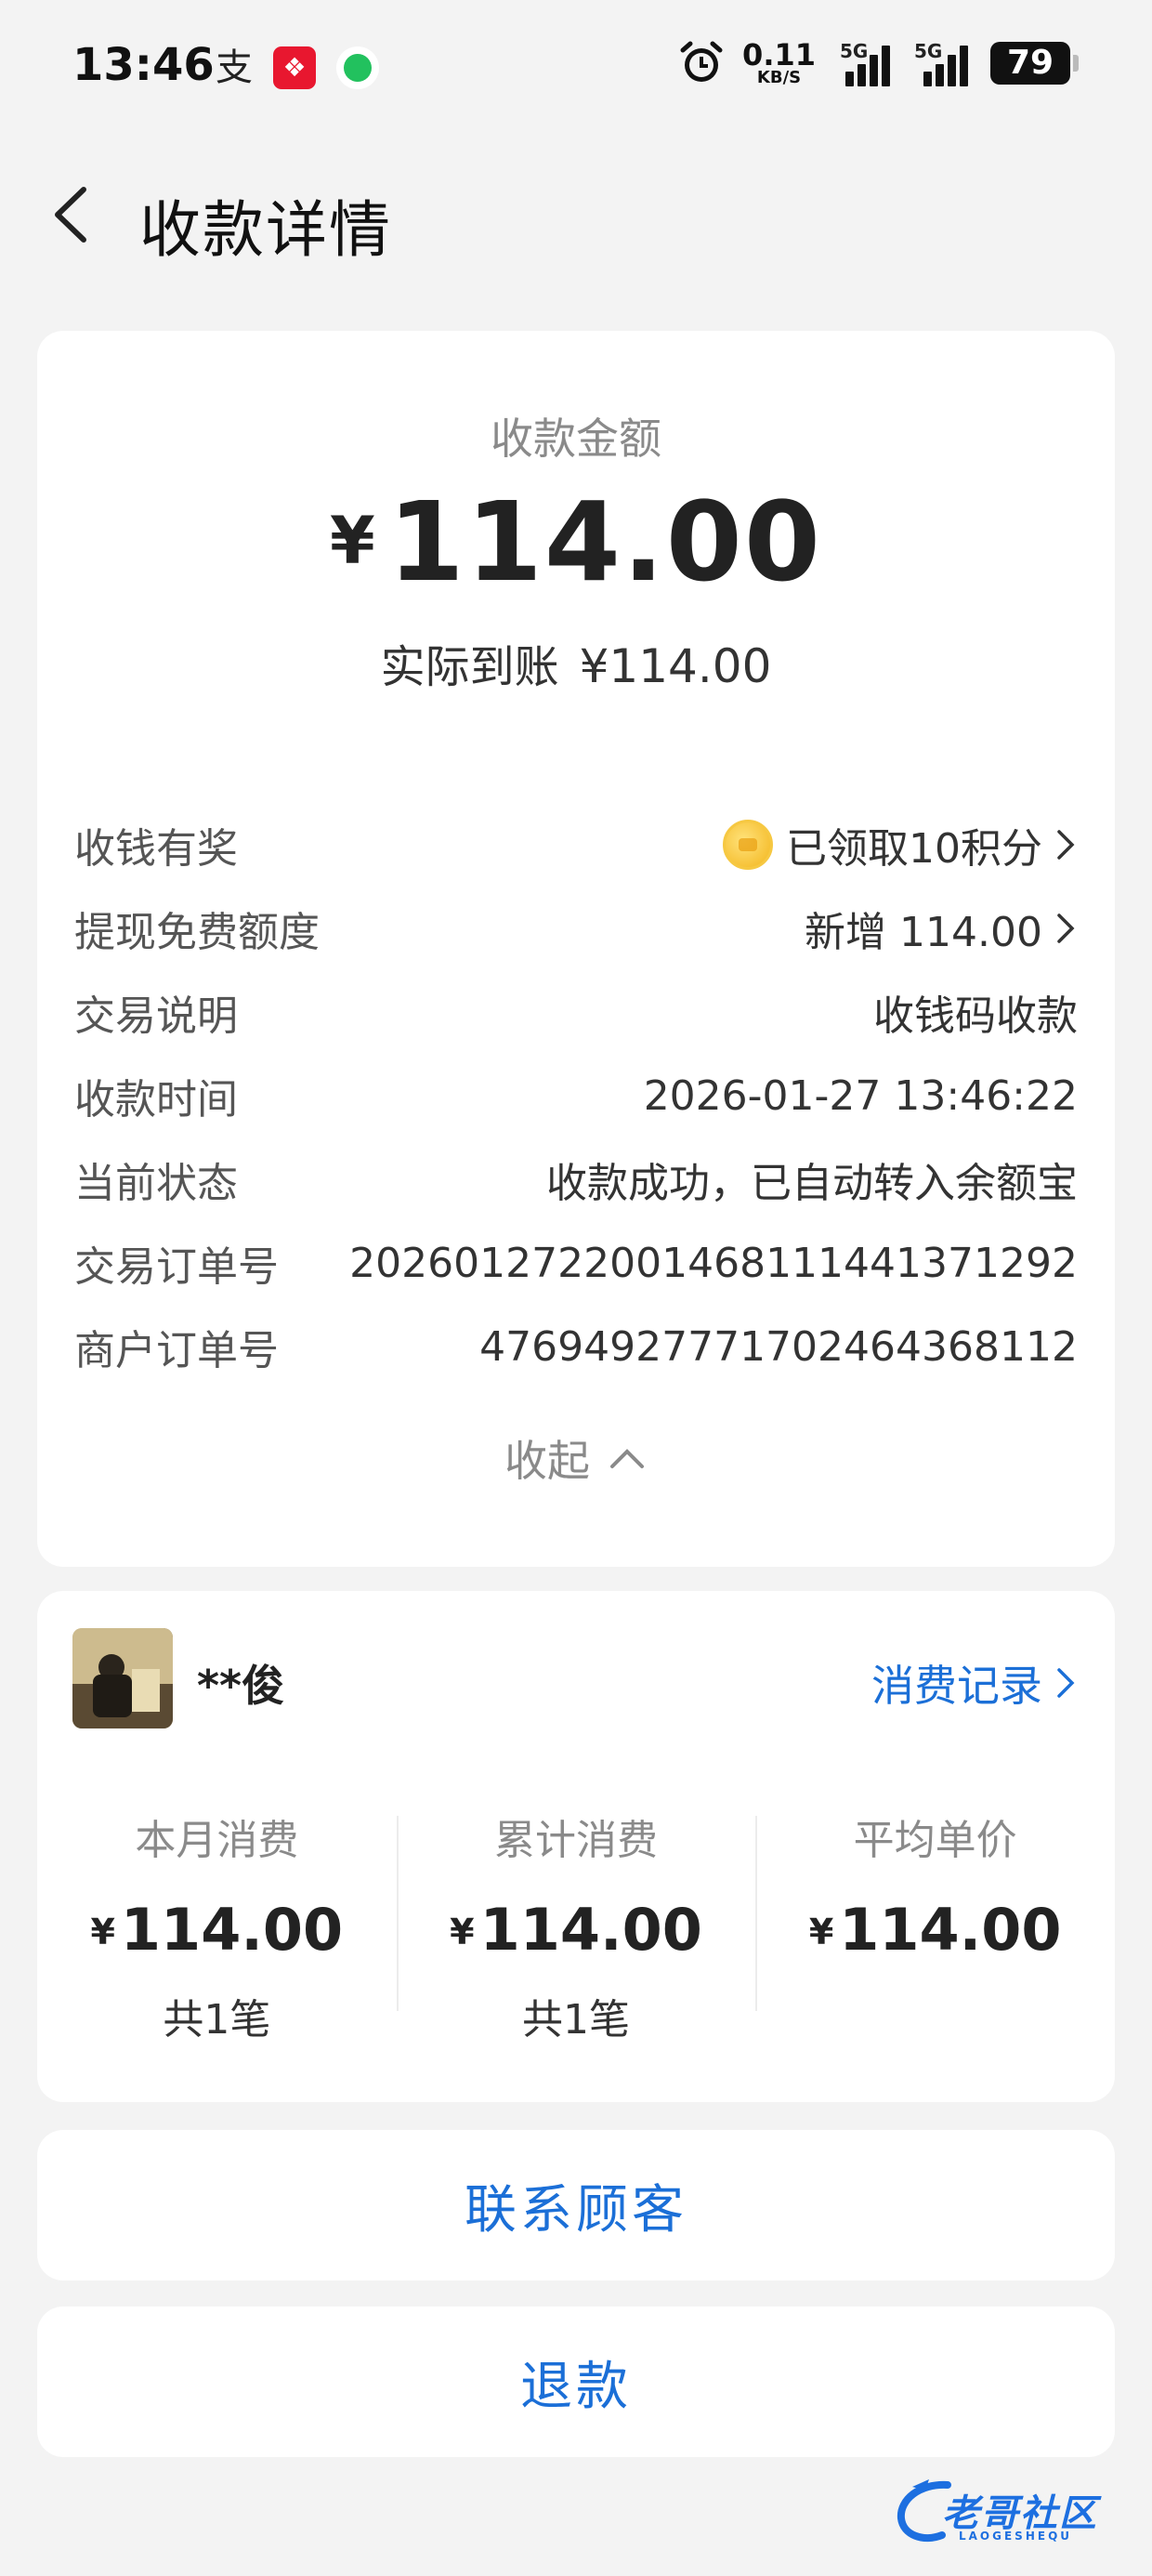 This screenshot has height=2576, width=1152. I want to click on collapse-button: 收起, so click(576, 1458).